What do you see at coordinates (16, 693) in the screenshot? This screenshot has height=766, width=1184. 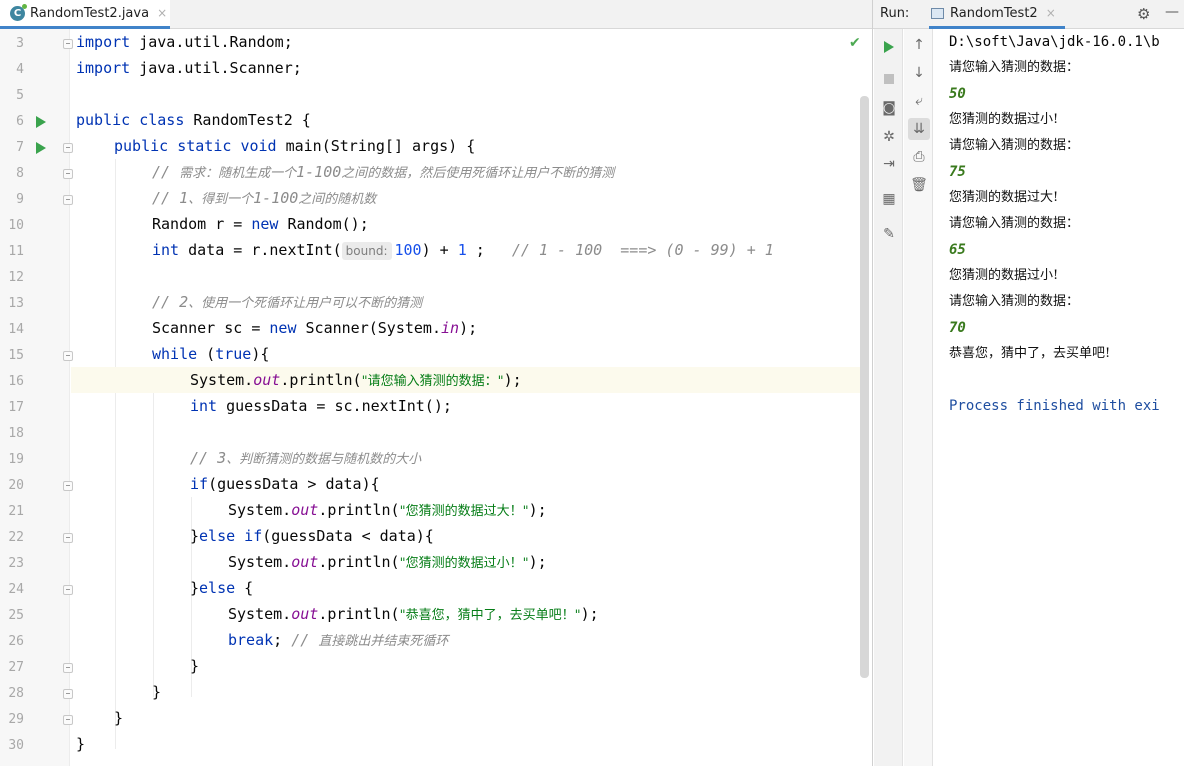 I see `line-number: 28` at bounding box center [16, 693].